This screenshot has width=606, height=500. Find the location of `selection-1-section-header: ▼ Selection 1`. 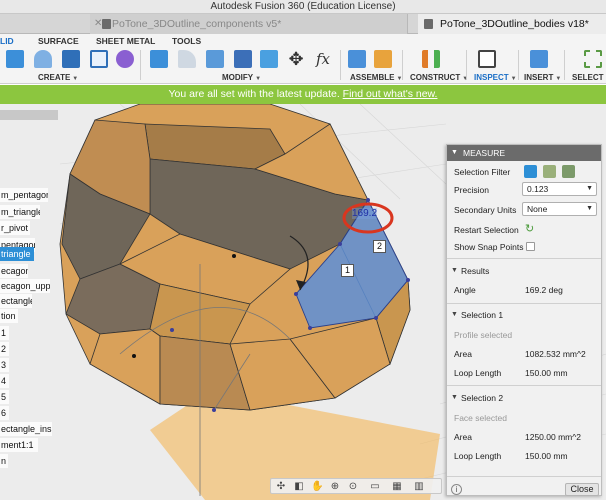

selection-1-section-header: ▼ Selection 1 is located at coordinates (477, 315).